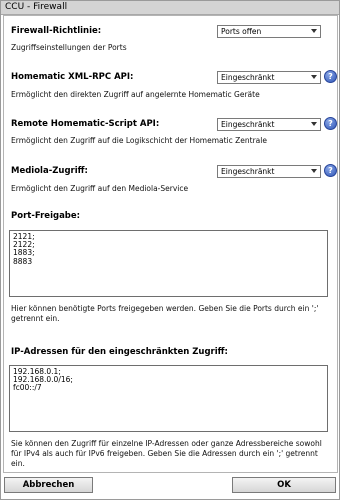 The image size is (340, 500). What do you see at coordinates (241, 31) in the screenshot?
I see `firewall-policy-value: Ports offen` at bounding box center [241, 31].